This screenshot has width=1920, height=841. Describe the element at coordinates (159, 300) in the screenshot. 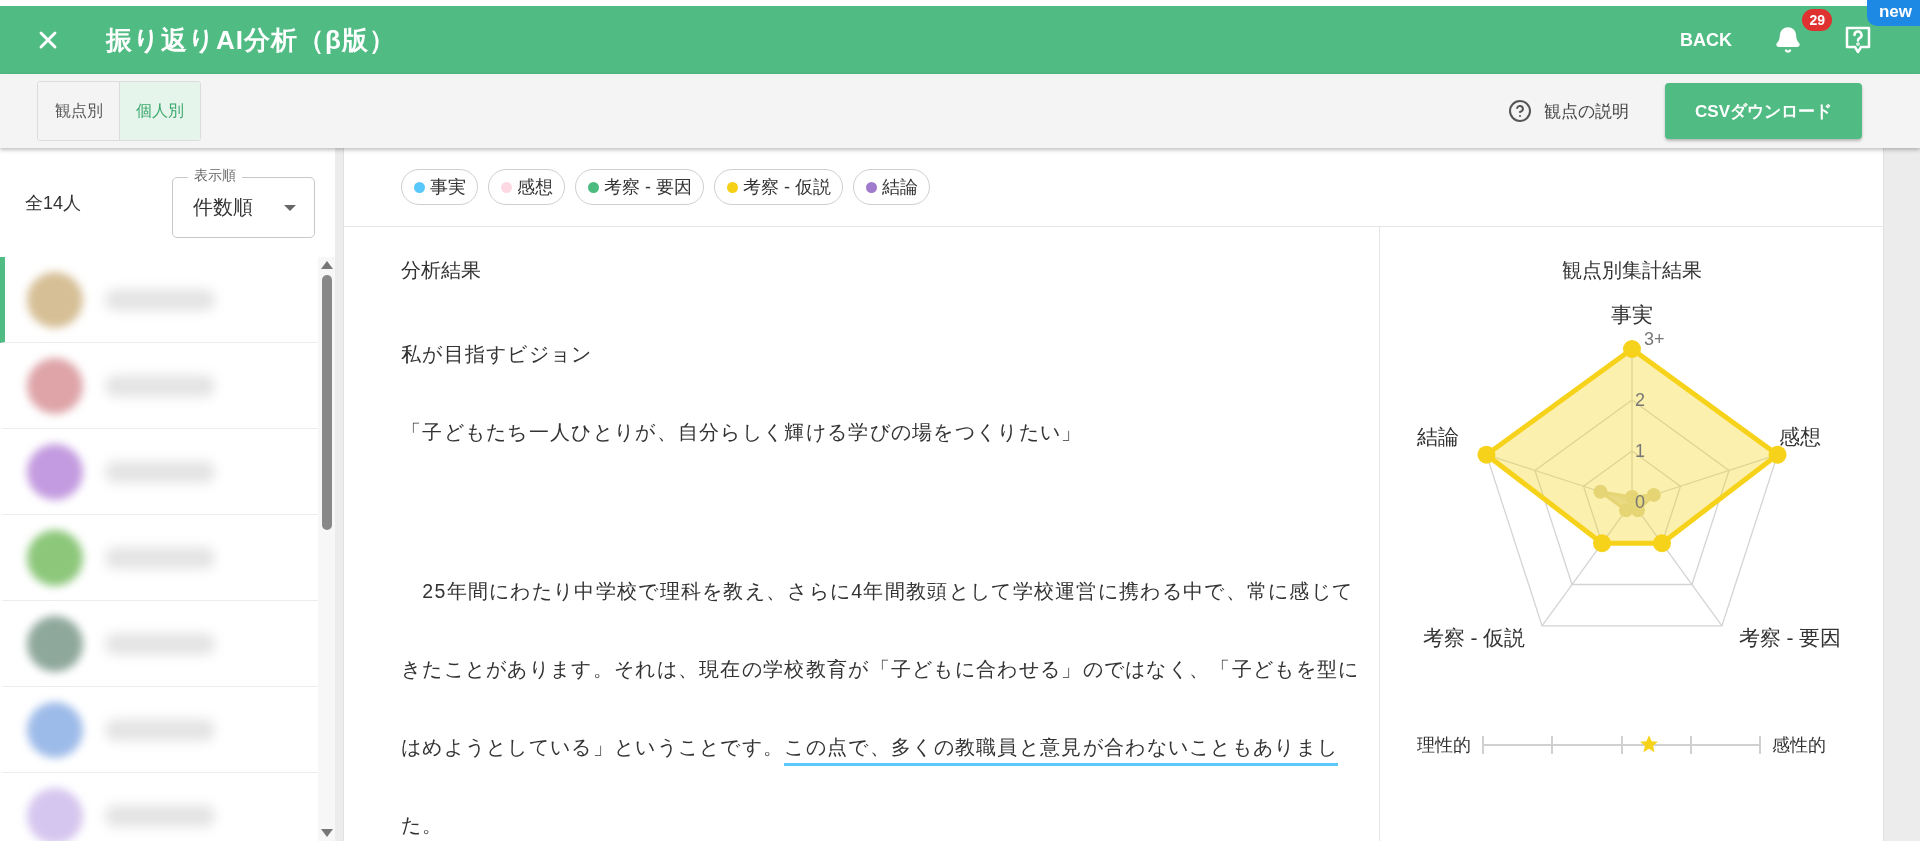

I see `student-item` at that location.